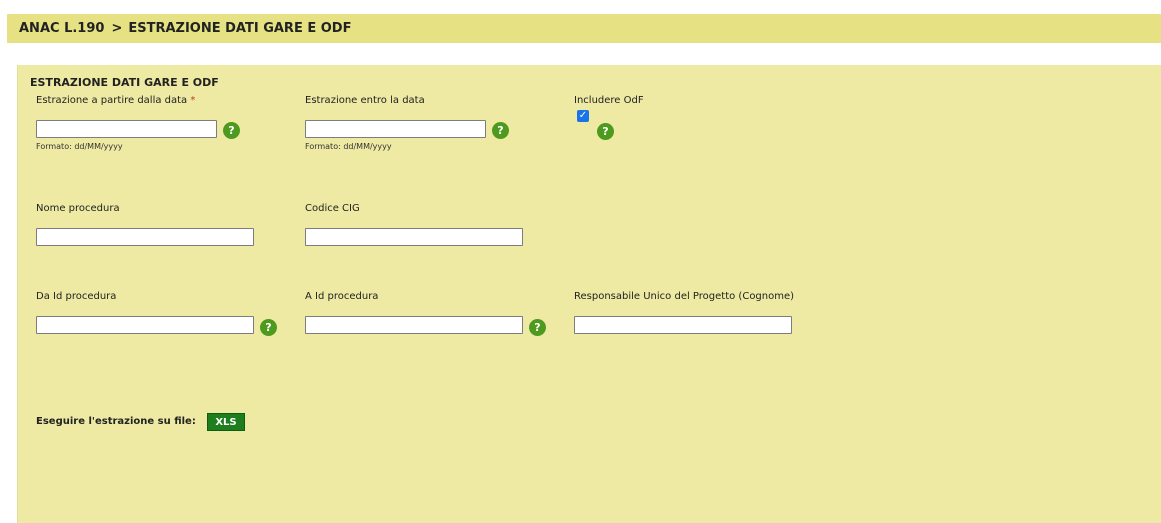 This screenshot has height=523, width=1161. I want to click on cig-code-input, so click(414, 237).